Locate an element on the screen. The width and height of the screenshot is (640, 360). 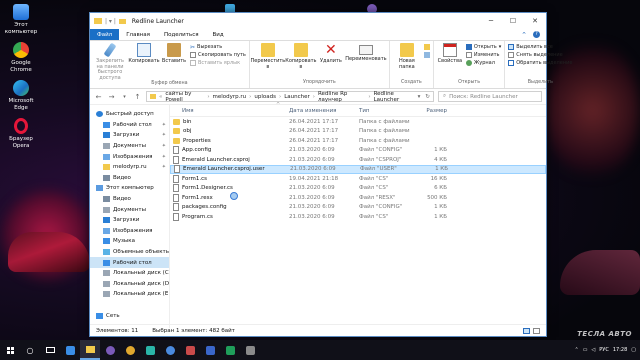
table-row: Form1.cs 19.04.2021 21:18 Файл "CS" 16 КБ is located at coordinates (358, 179).